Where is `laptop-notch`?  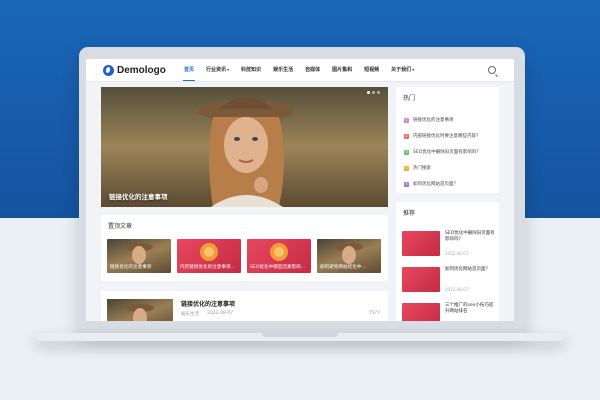
laptop-notch is located at coordinates (300, 335).